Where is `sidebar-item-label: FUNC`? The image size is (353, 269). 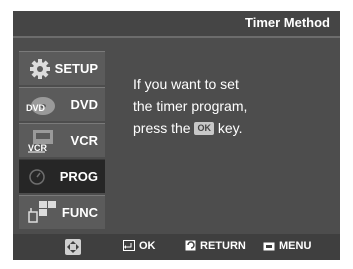 sidebar-item-label: FUNC is located at coordinates (79, 212).